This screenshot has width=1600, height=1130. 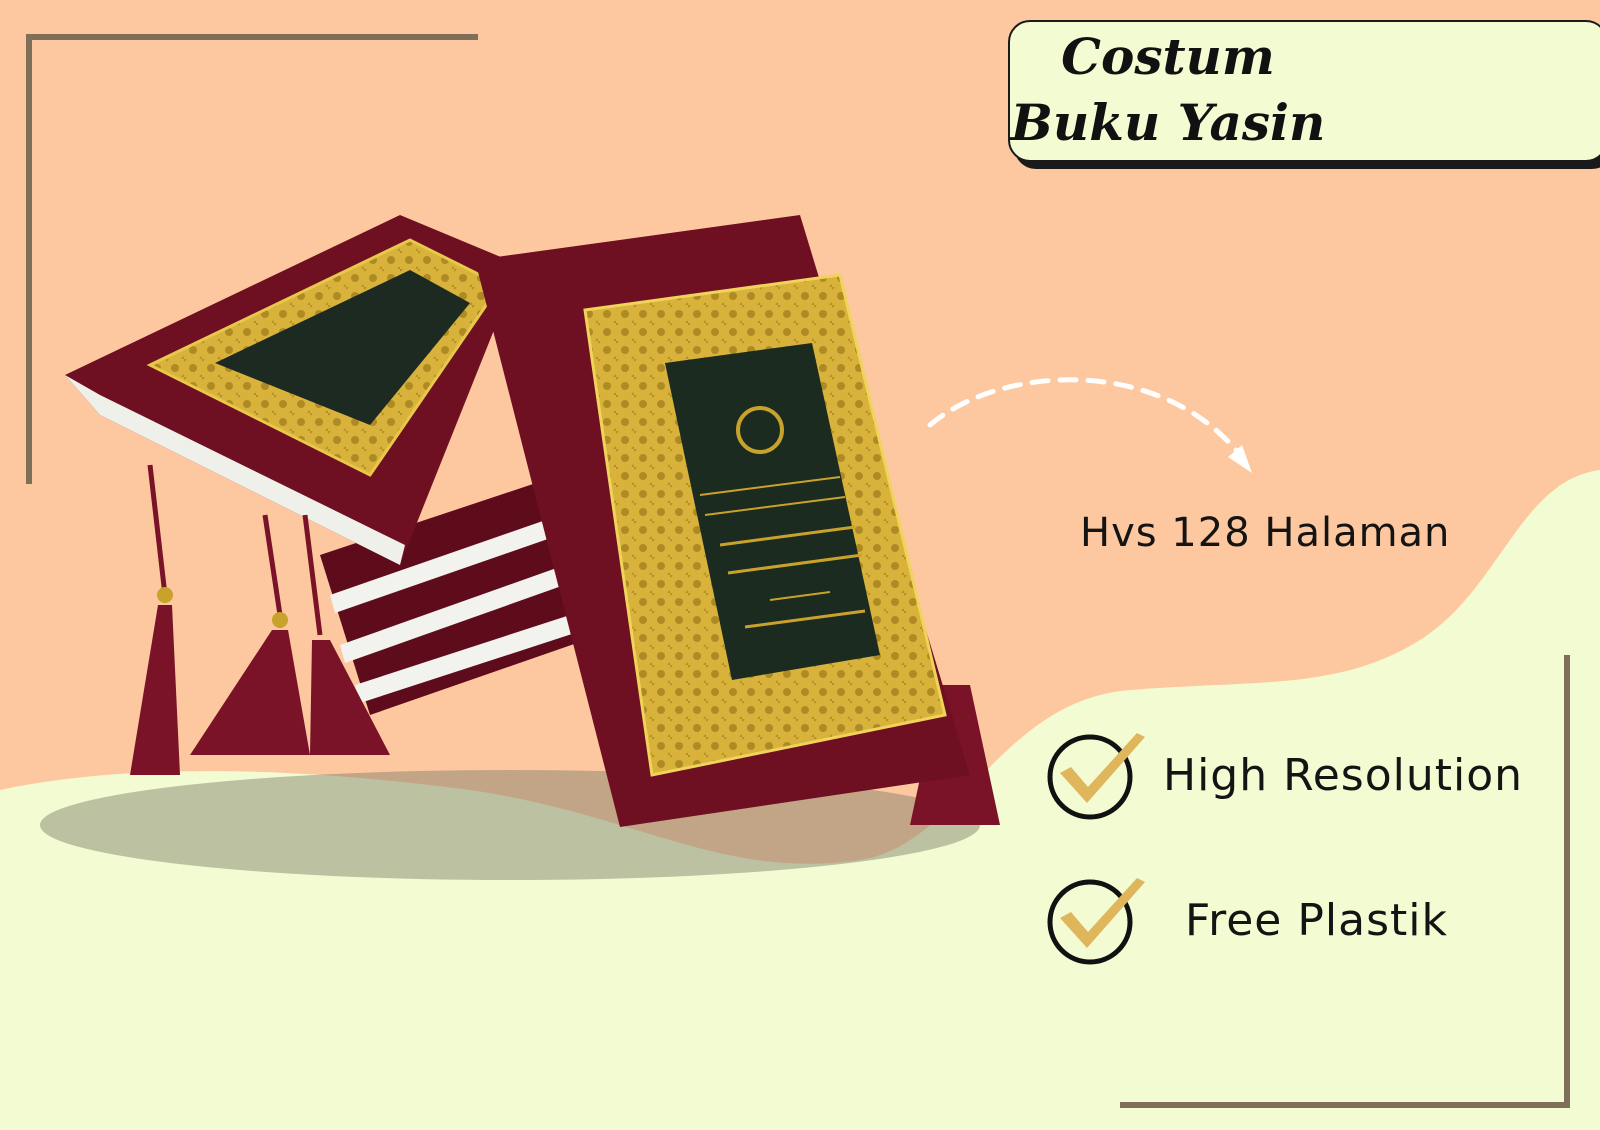 I want to click on frame-line-top-left-vertical, so click(x=29, y=259).